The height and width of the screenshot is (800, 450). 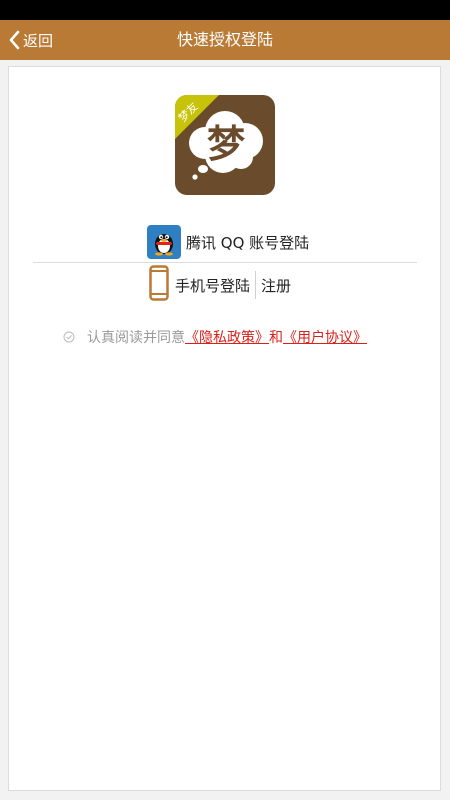 What do you see at coordinates (159, 285) in the screenshot?
I see `phone-icon` at bounding box center [159, 285].